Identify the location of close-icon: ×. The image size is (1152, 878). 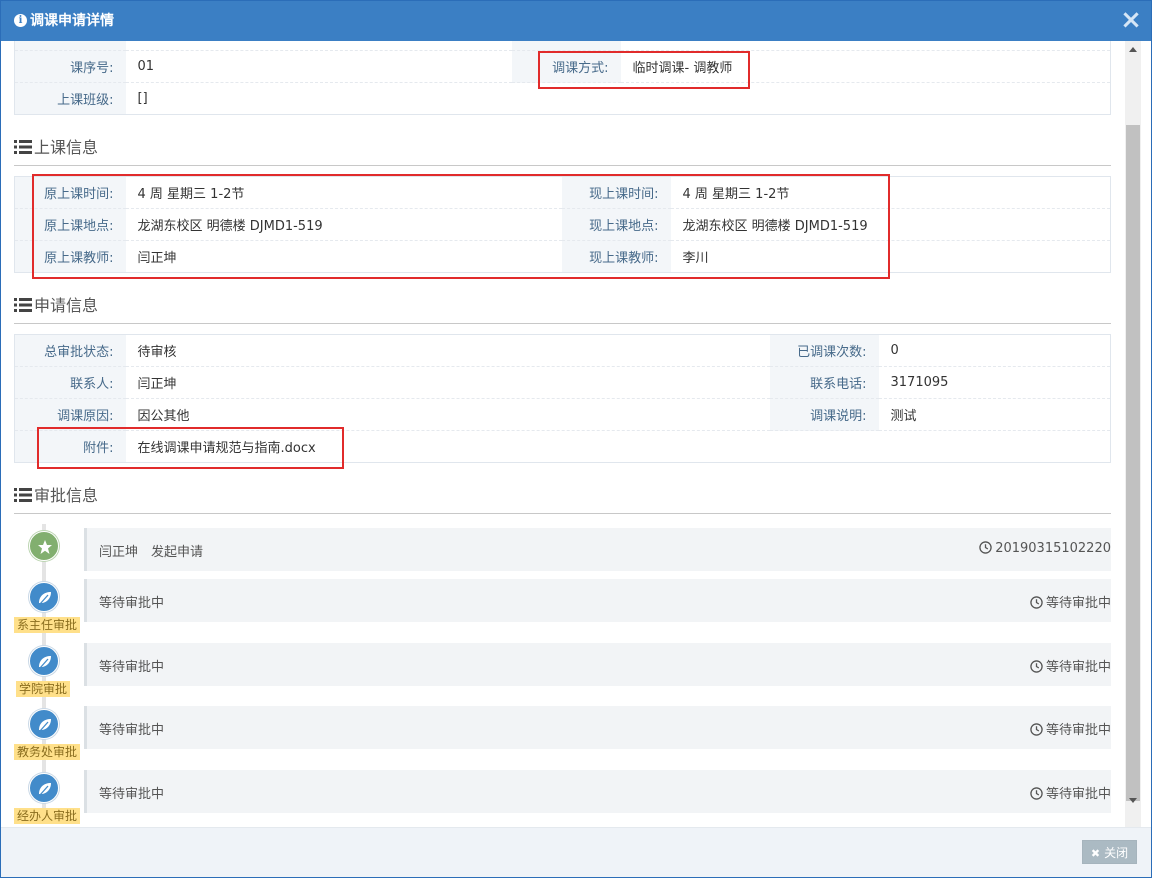
(1131, 20).